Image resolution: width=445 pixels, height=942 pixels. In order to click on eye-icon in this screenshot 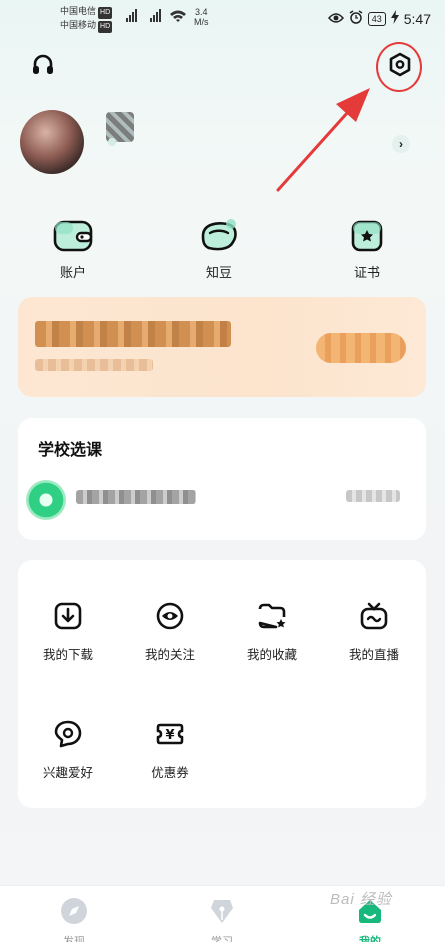, I will do `click(170, 616)`.